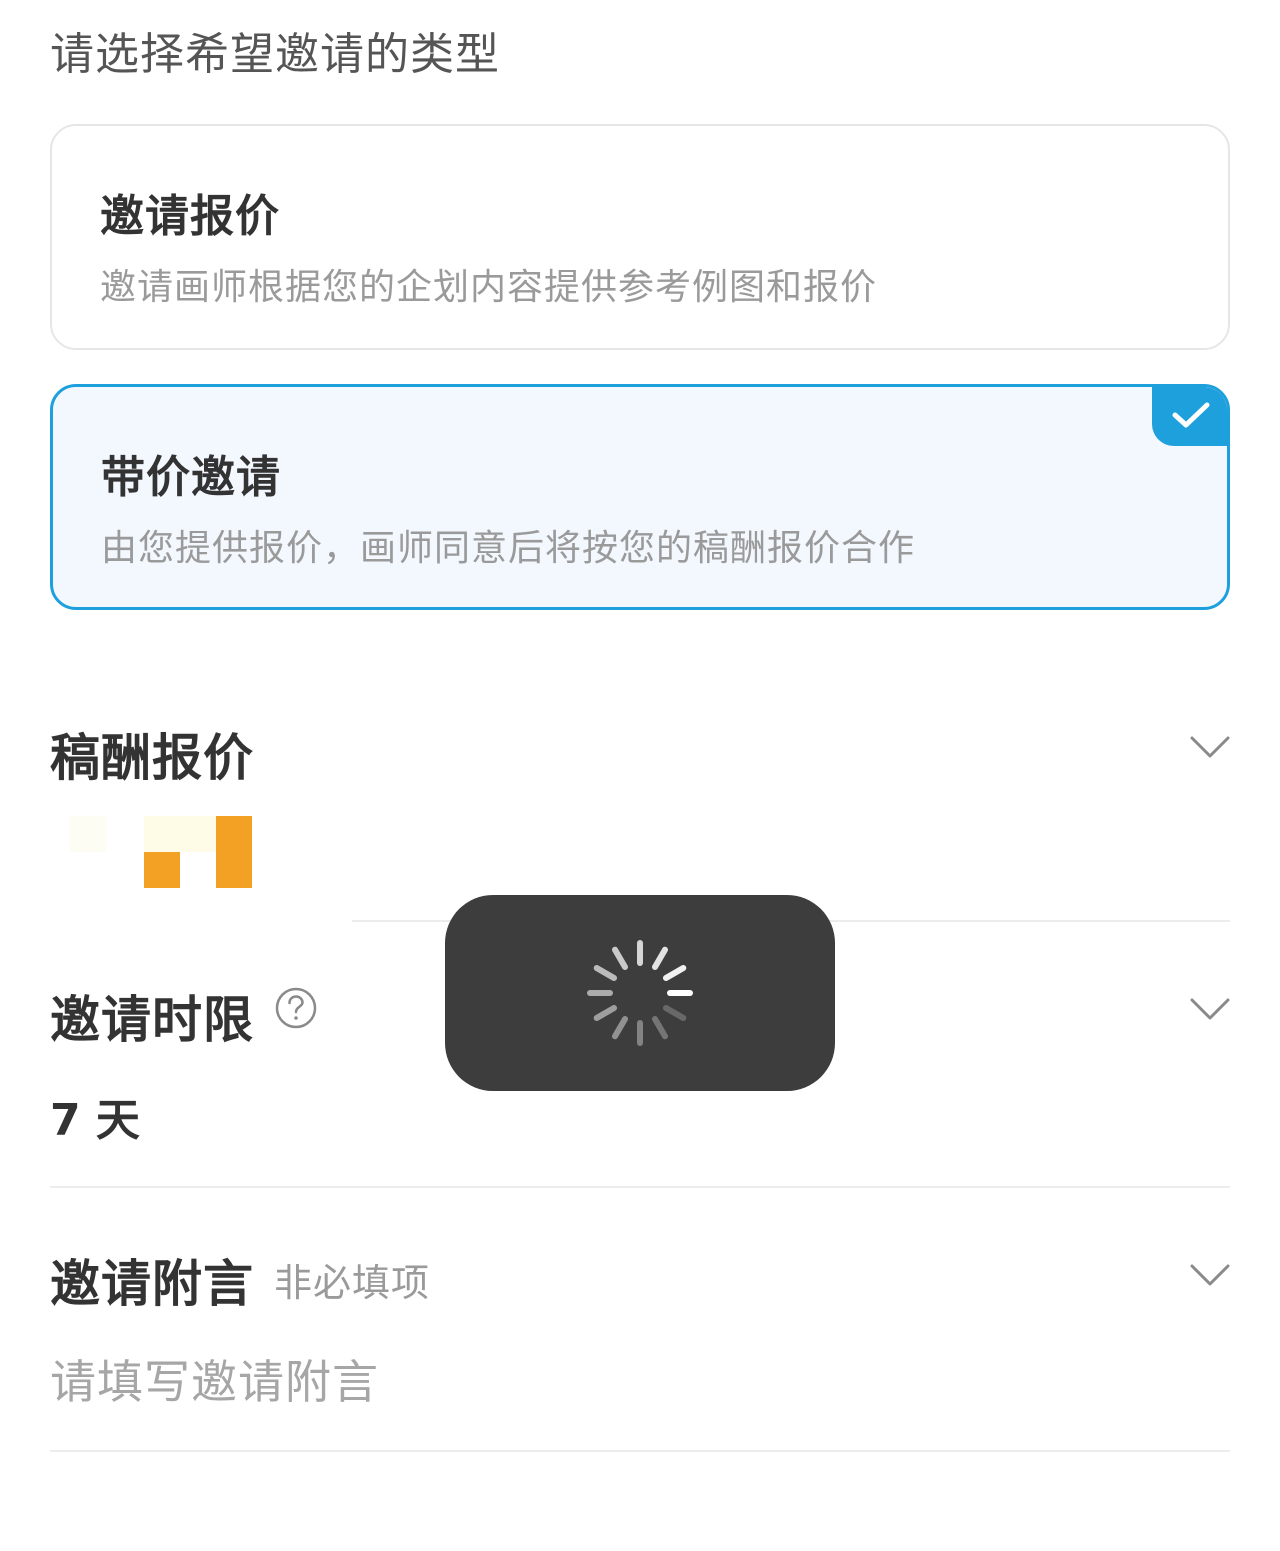  I want to click on deadline-value: 7 天, so click(95, 1116).